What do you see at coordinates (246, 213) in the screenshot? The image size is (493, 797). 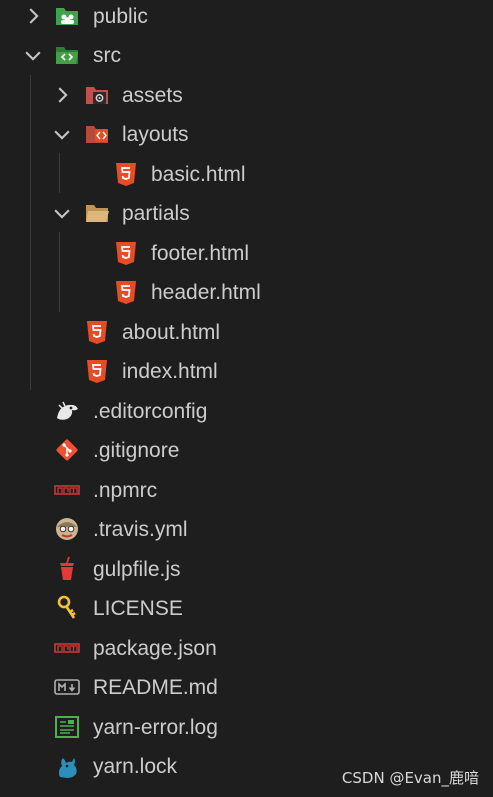 I see `tree-item-partials: partials` at bounding box center [246, 213].